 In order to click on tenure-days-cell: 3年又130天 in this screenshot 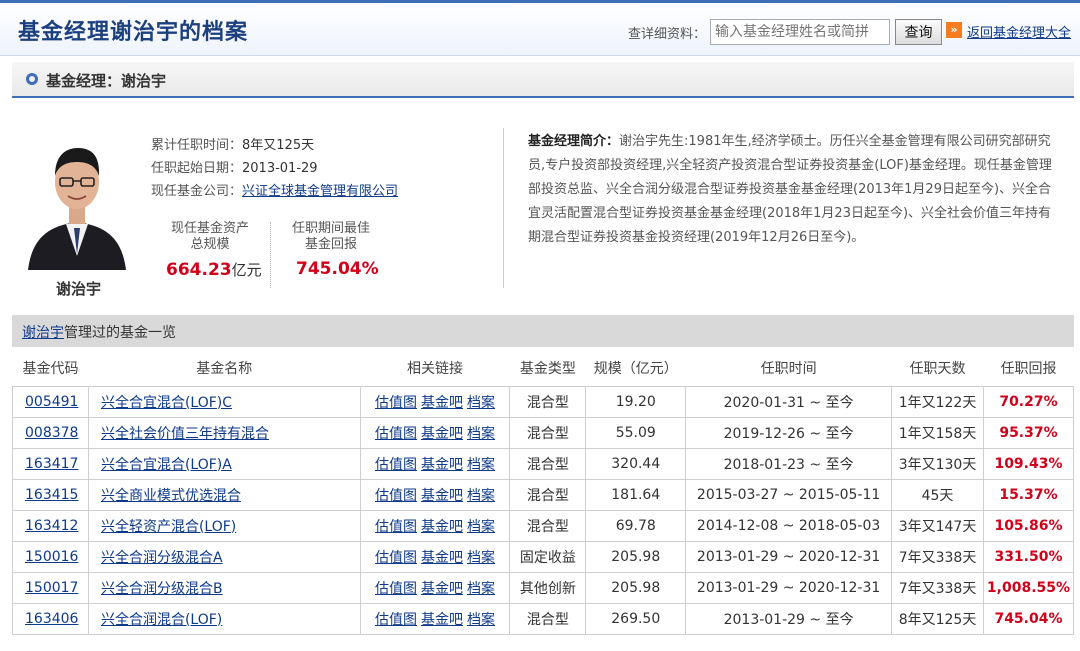, I will do `click(937, 463)`.